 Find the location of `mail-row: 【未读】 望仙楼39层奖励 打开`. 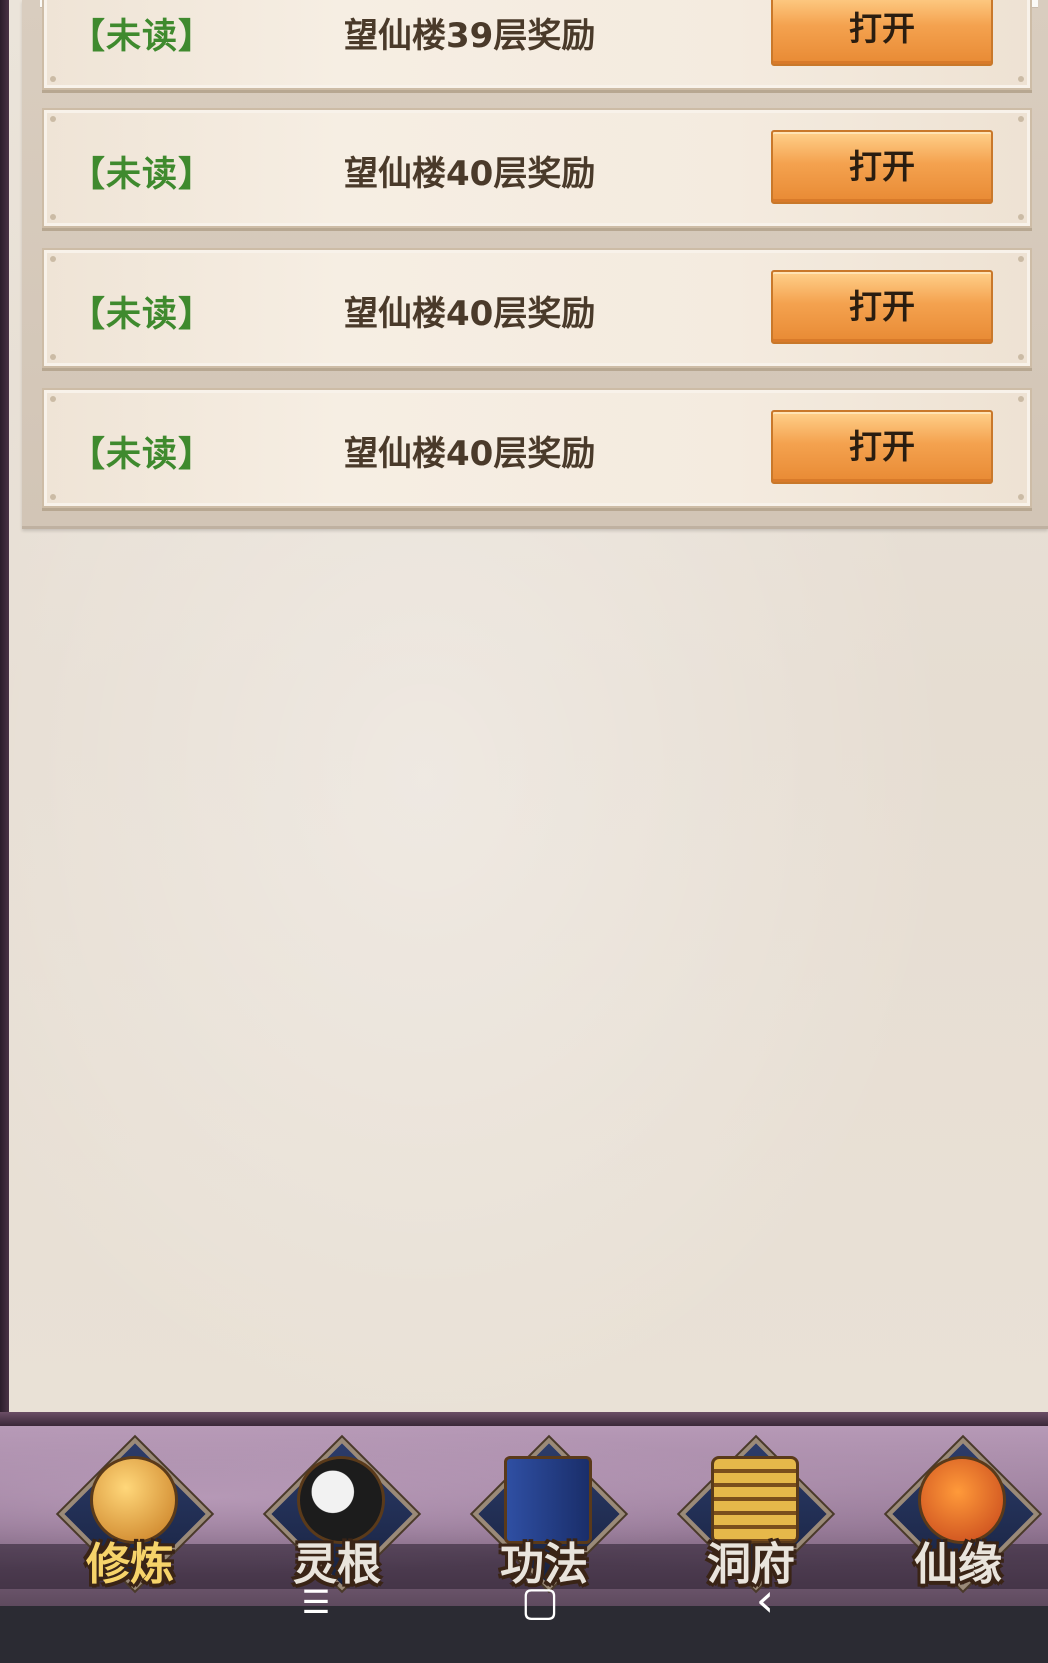

mail-row: 【未读】 望仙楼39层奖励 打开 is located at coordinates (537, 45).